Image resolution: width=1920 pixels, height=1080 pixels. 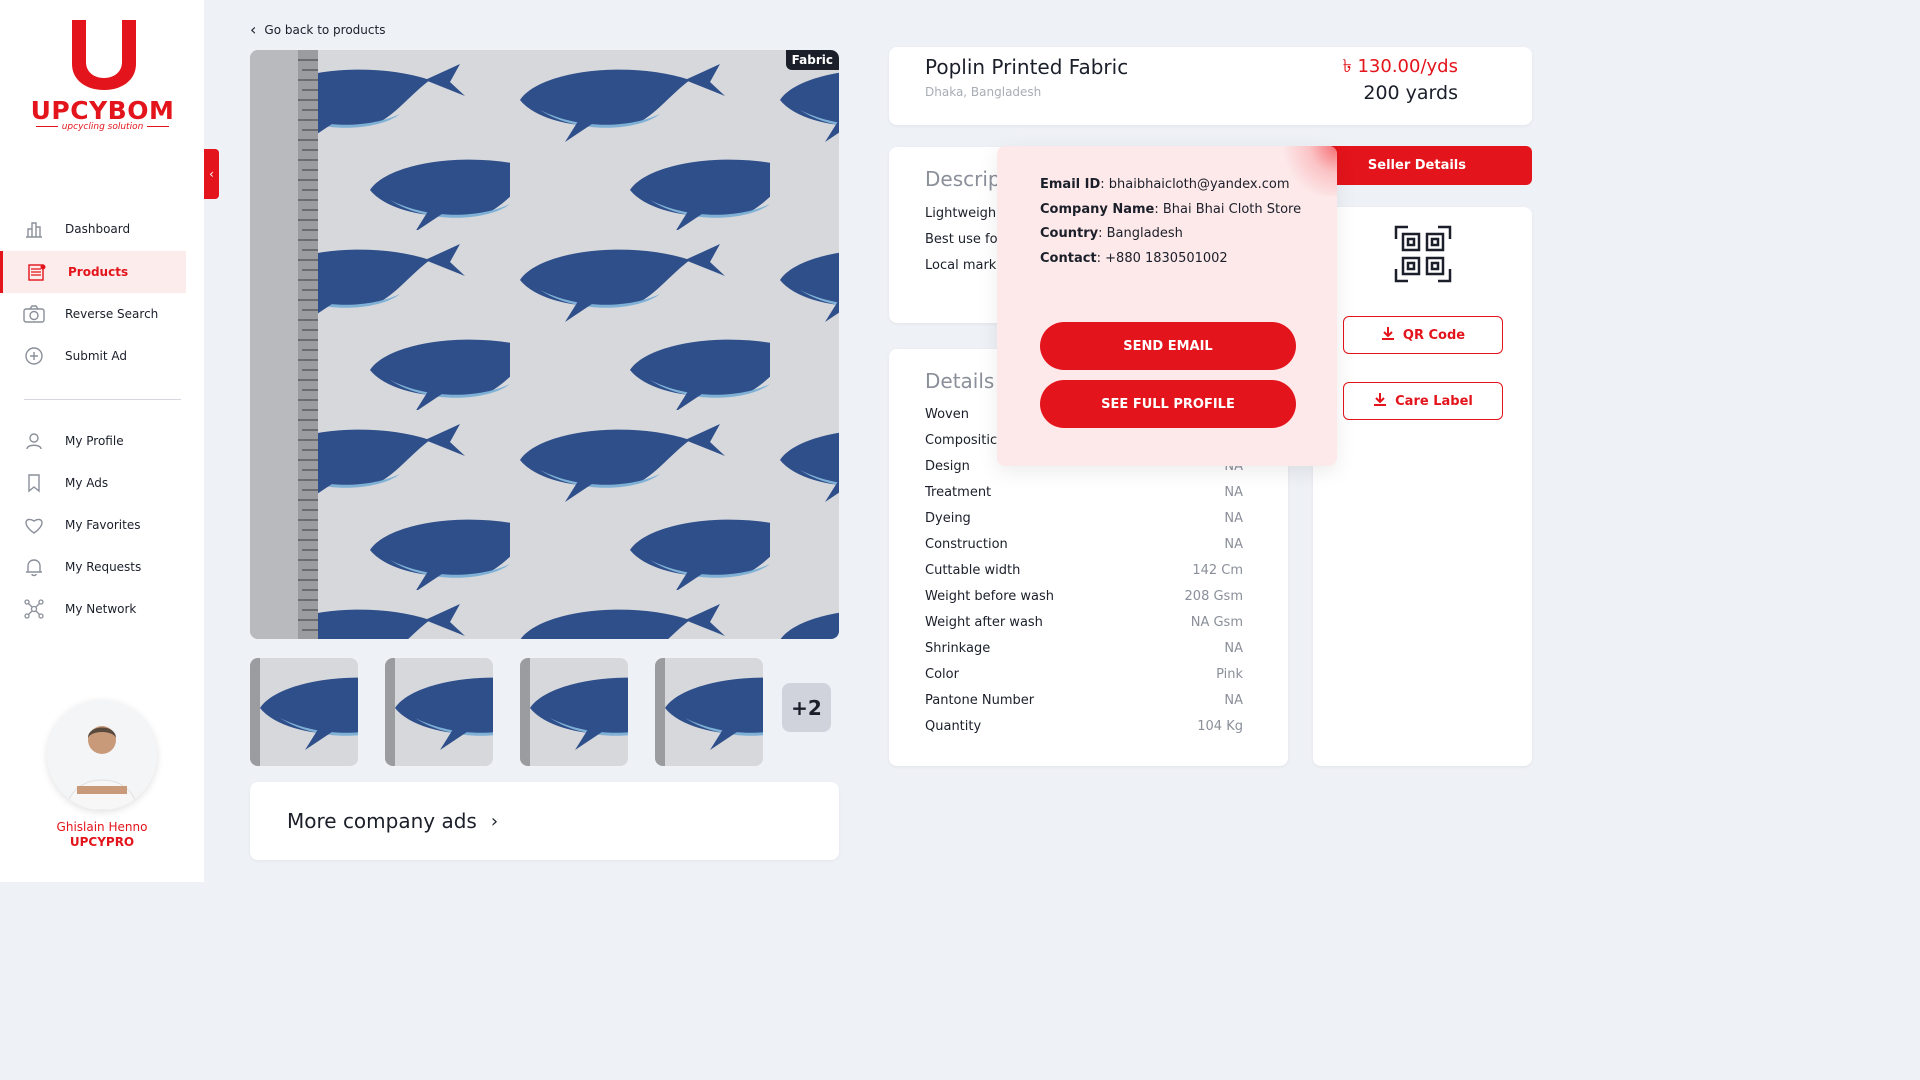 What do you see at coordinates (812, 60) in the screenshot?
I see `image-category-badge: Fabric` at bounding box center [812, 60].